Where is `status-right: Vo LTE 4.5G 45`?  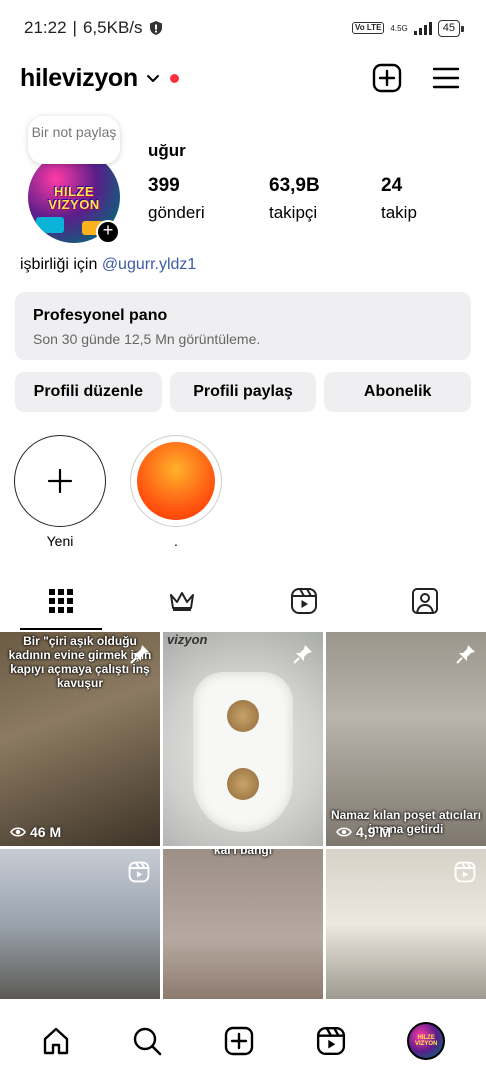
status-right: Vo LTE 4.5G 45 is located at coordinates (408, 28).